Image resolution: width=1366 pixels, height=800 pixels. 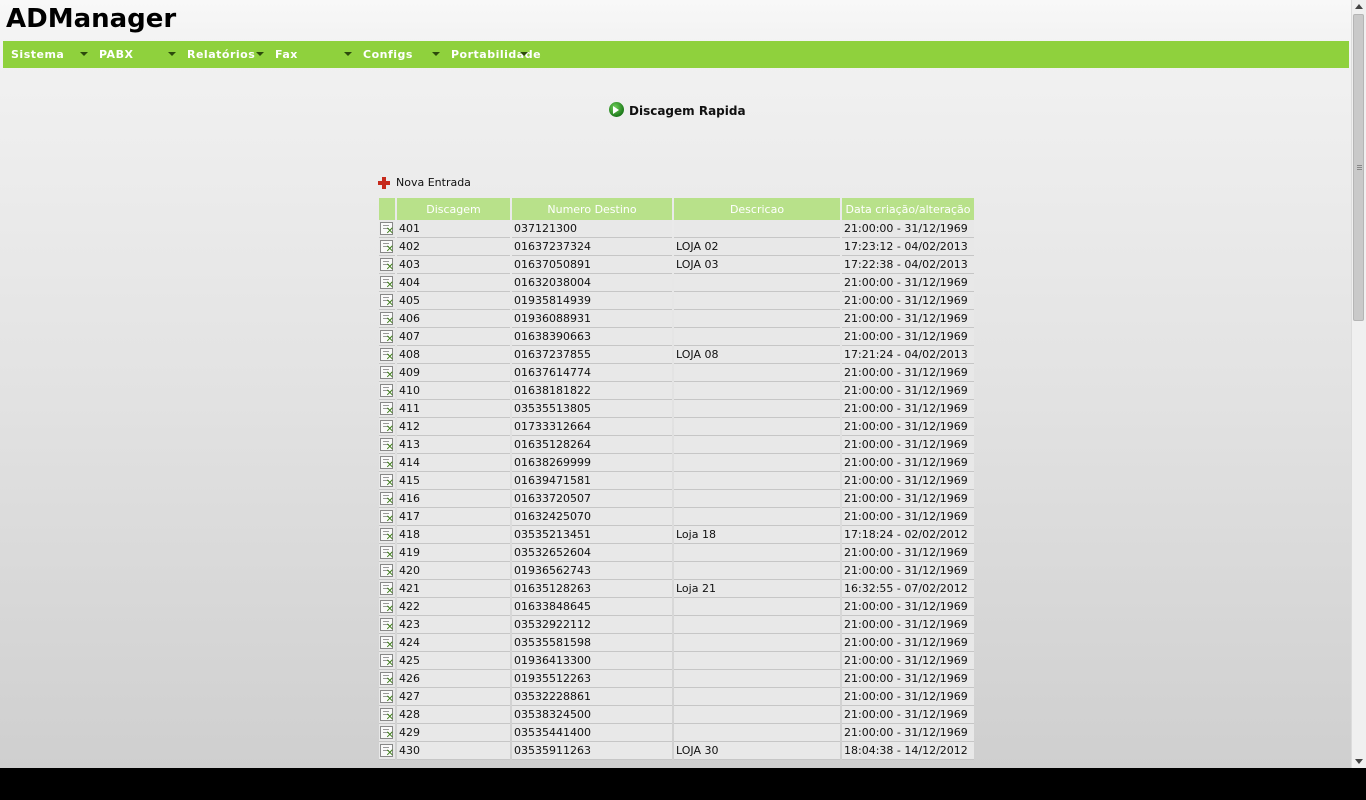 What do you see at coordinates (453, 517) in the screenshot?
I see `cell-discagem: 417` at bounding box center [453, 517].